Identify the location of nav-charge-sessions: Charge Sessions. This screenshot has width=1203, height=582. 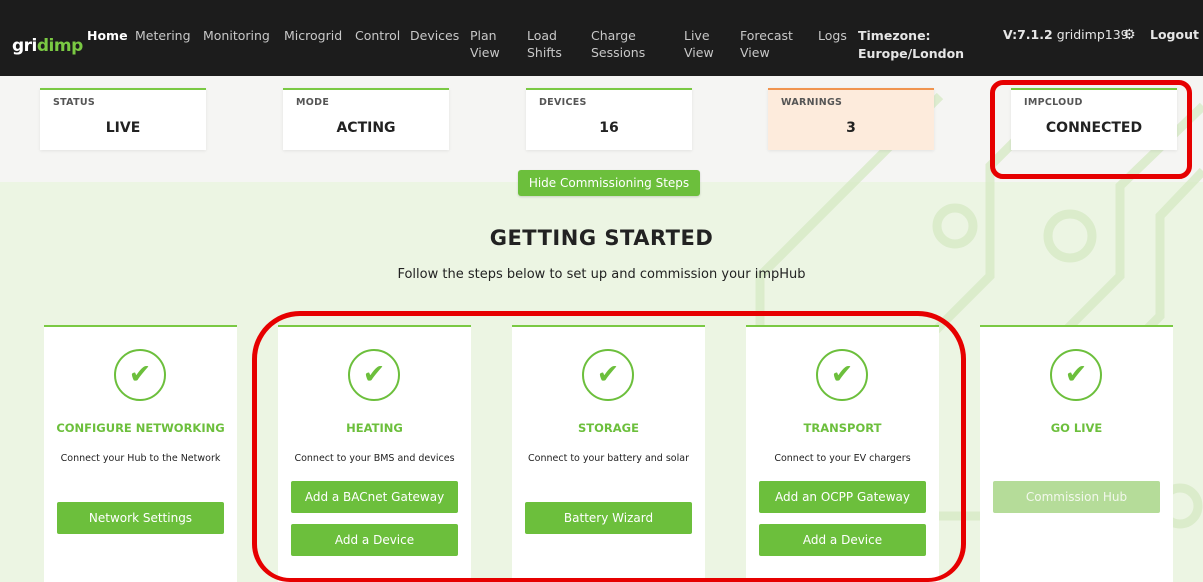
(620, 44).